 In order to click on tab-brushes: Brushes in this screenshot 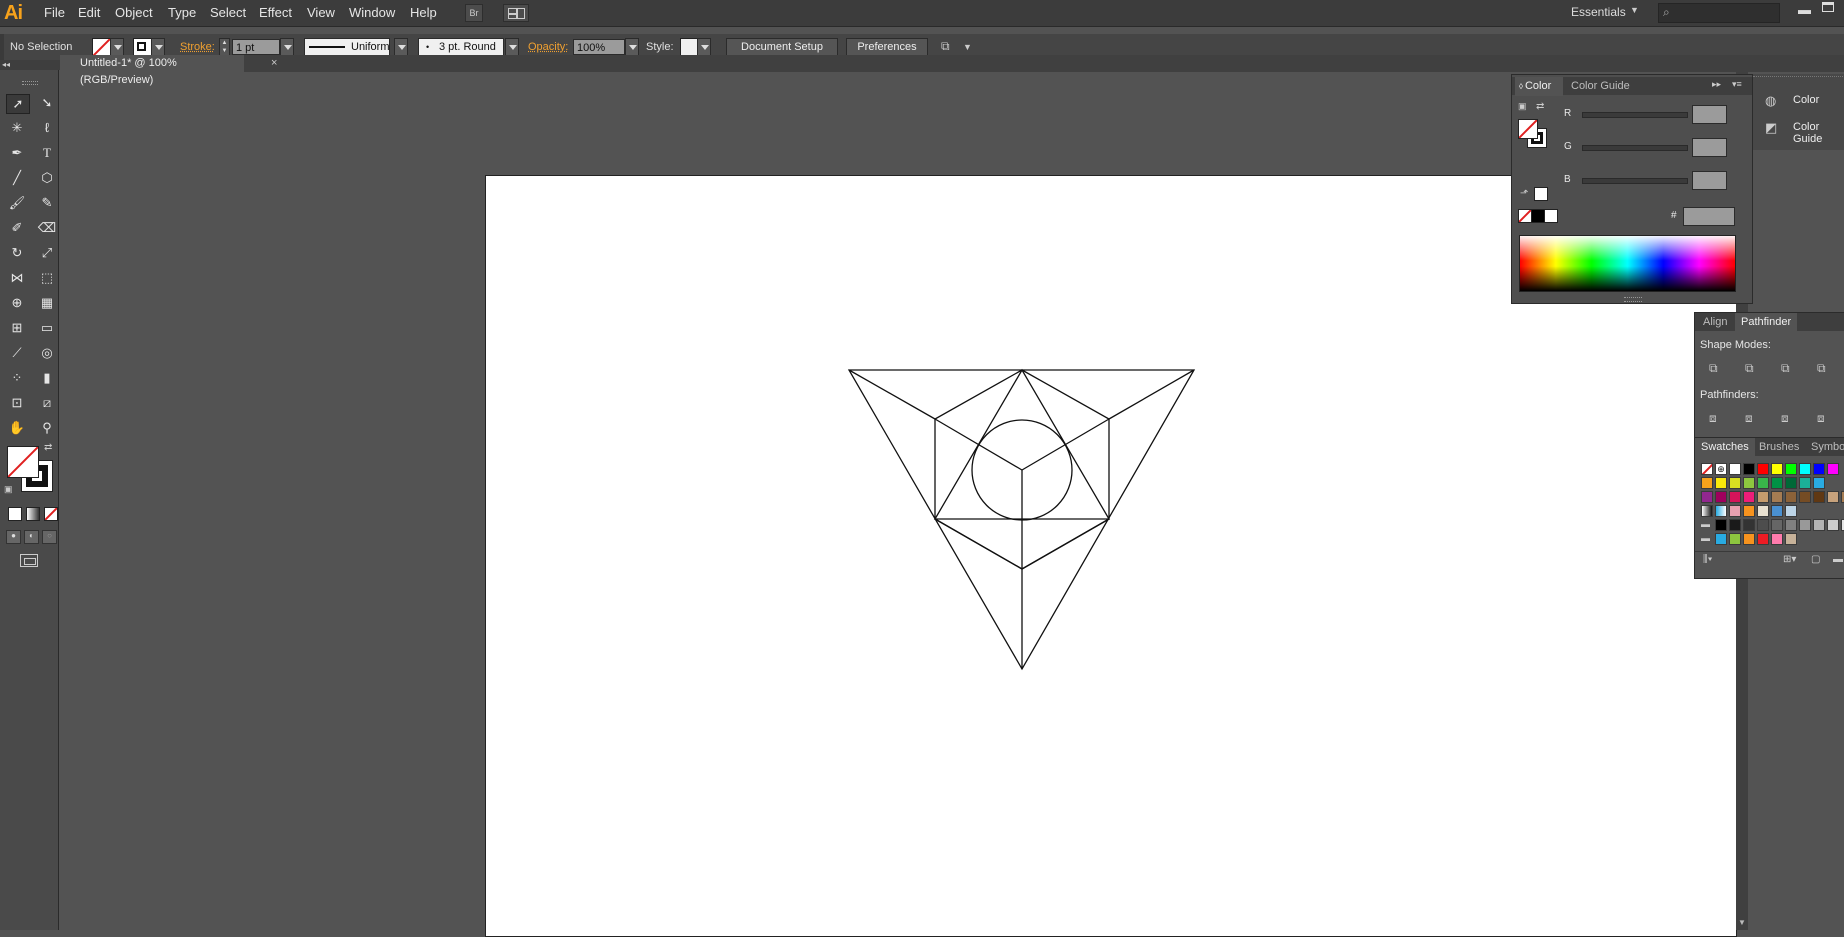, I will do `click(1779, 447)`.